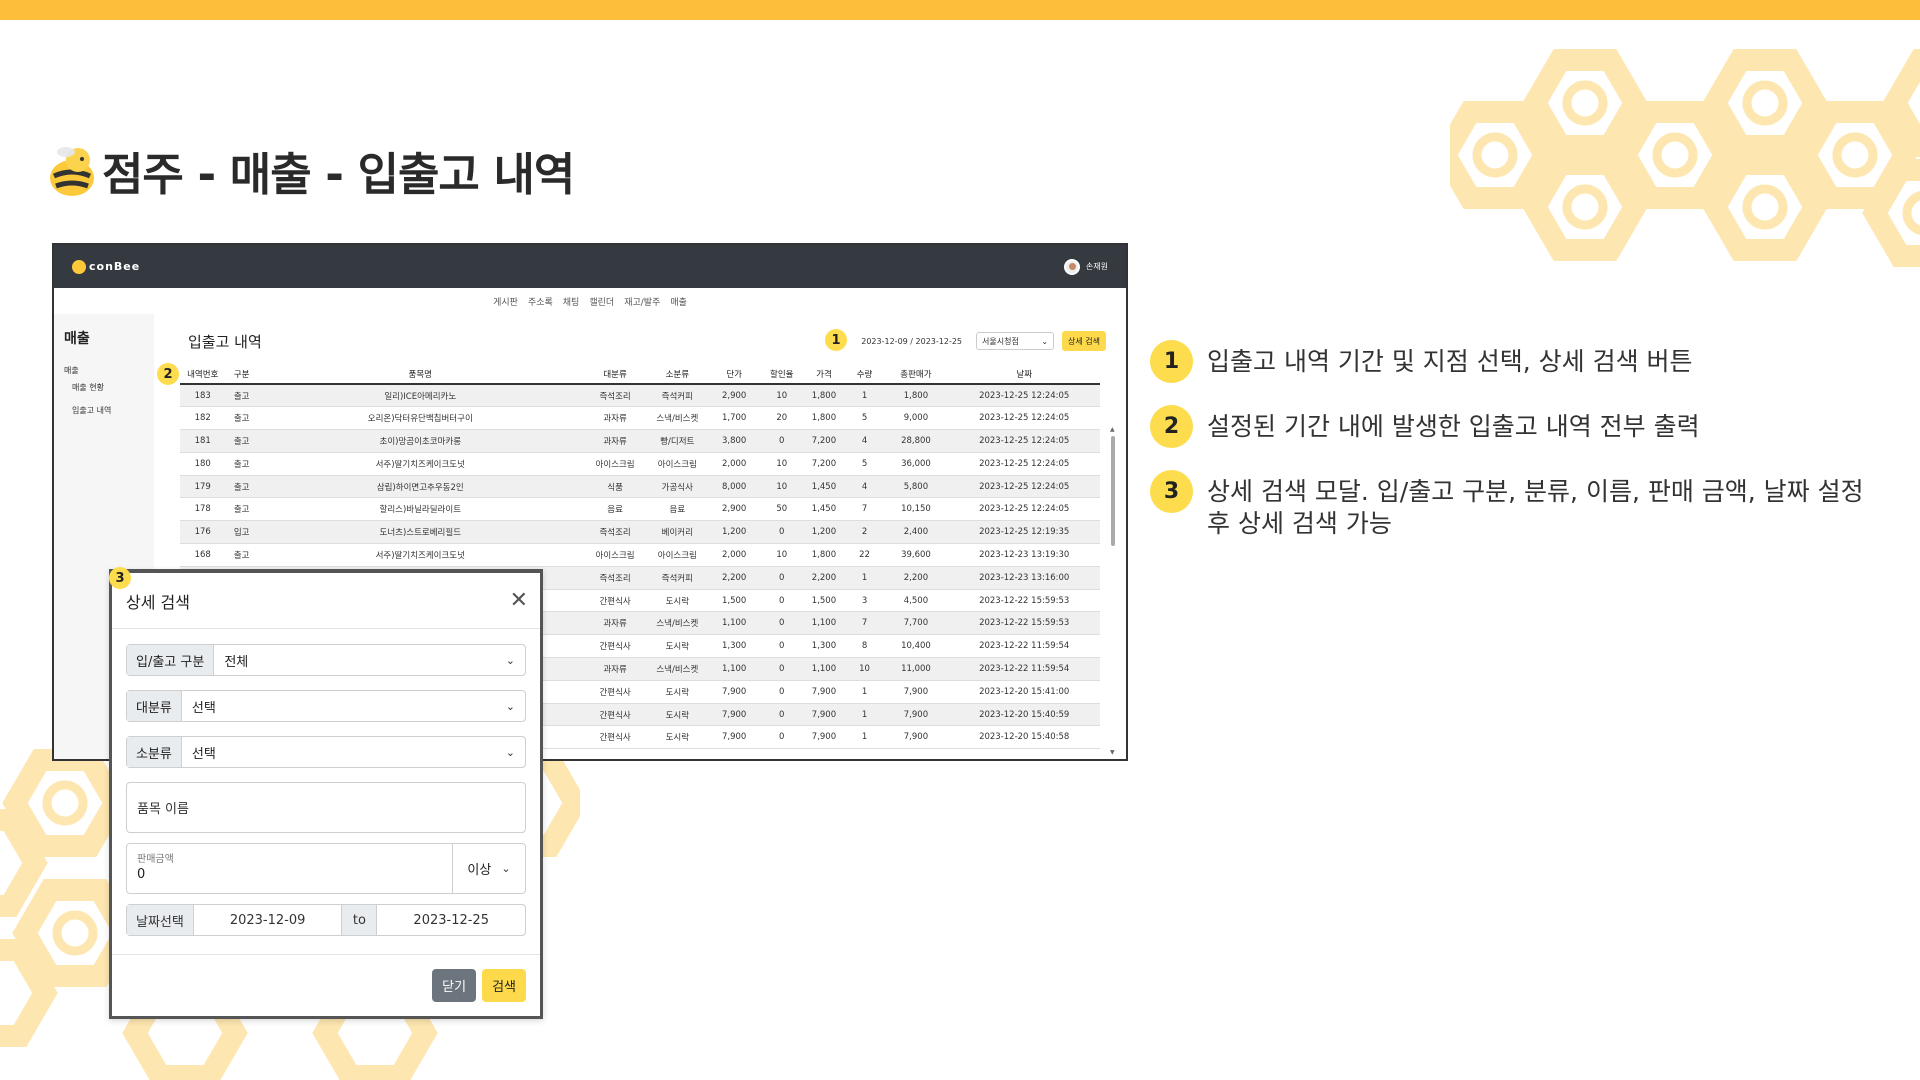  What do you see at coordinates (1685, 158) in the screenshot?
I see `honeycomb-decoration-top-right` at bounding box center [1685, 158].